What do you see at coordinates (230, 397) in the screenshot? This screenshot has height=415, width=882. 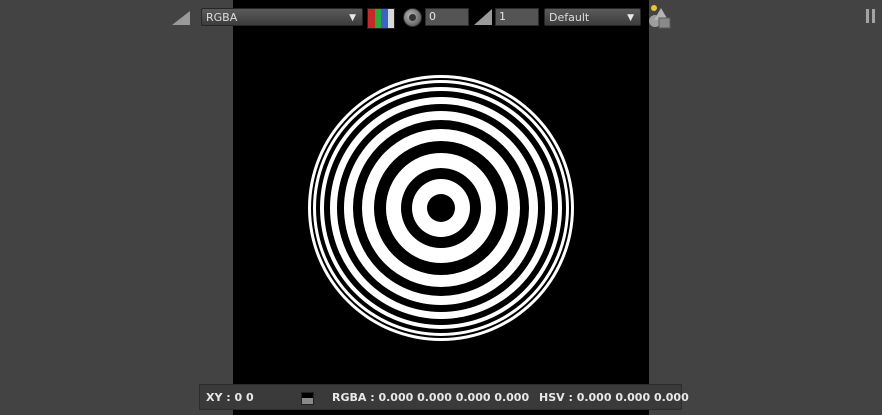 I see `xy-readout: XY : 0 0` at bounding box center [230, 397].